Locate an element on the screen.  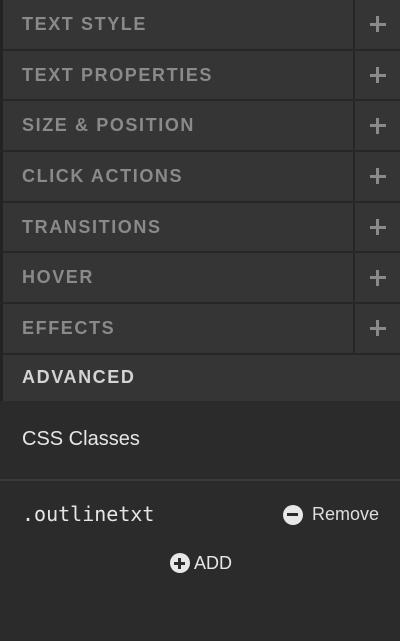
remove-class-button: Remove is located at coordinates (330, 514).